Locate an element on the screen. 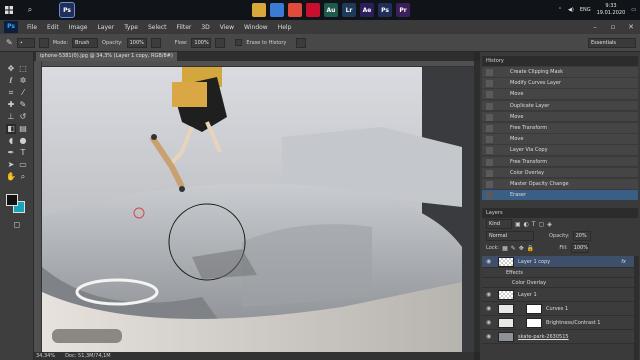 This screenshot has height=360, width=640. menu-view: View is located at coordinates (227, 27).